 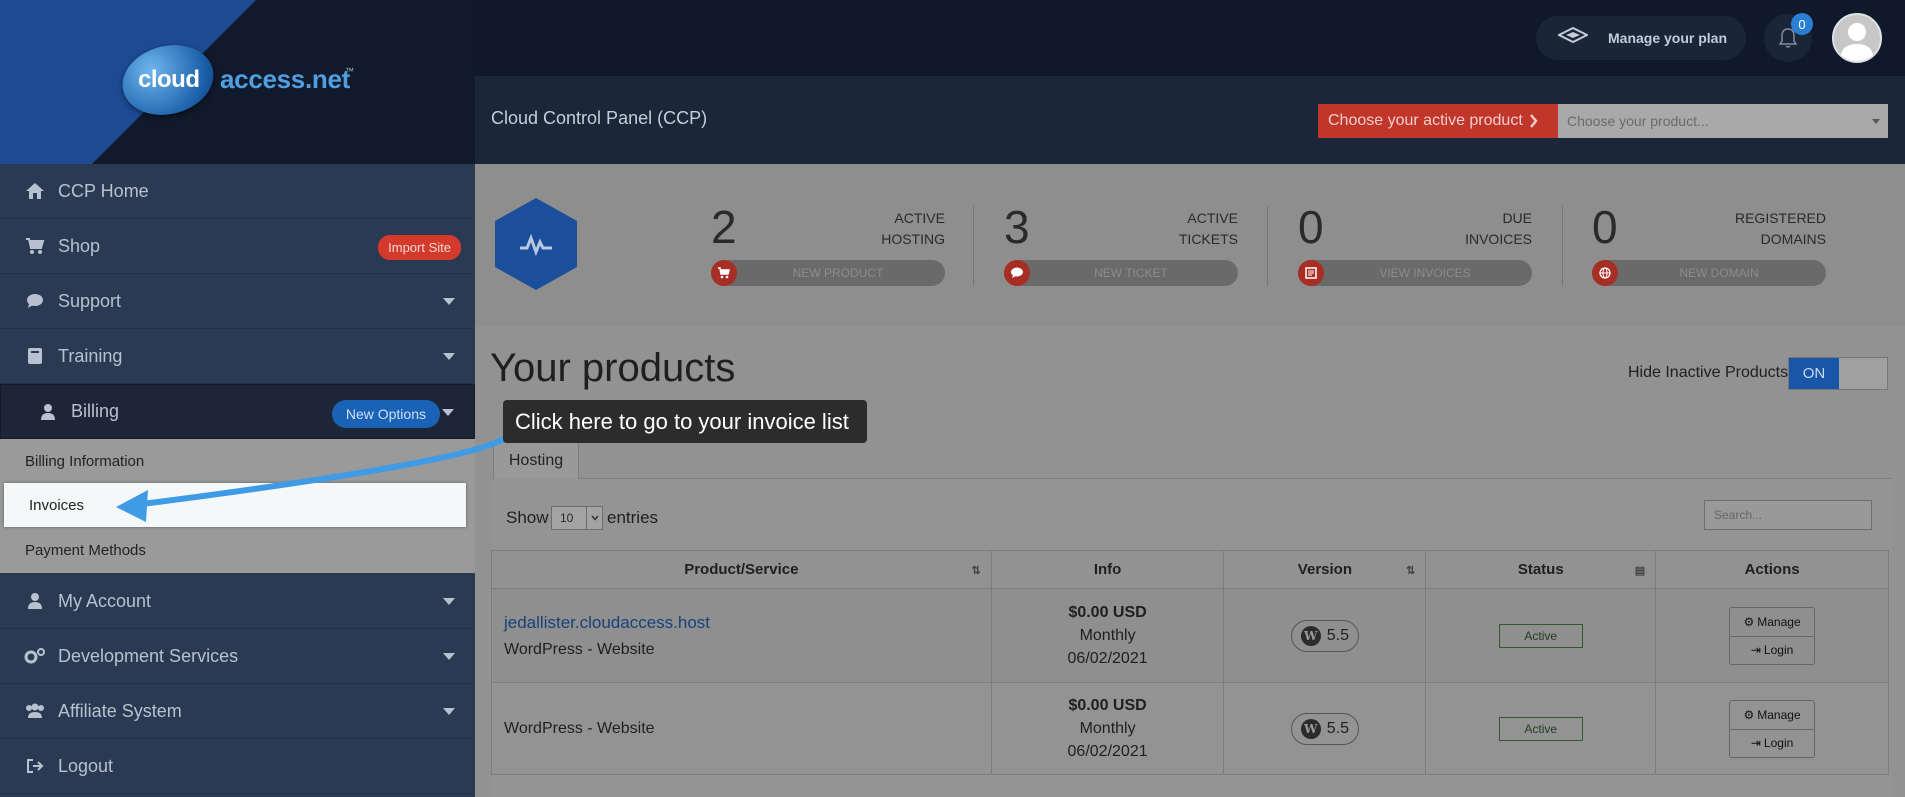 I want to click on new-domain-button: NEW DOMAIN, so click(x=1709, y=273).